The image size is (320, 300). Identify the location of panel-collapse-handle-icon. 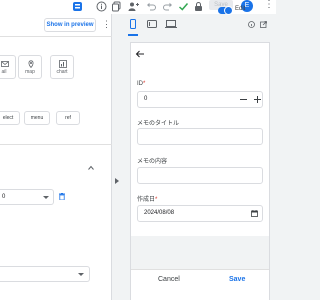
(117, 181).